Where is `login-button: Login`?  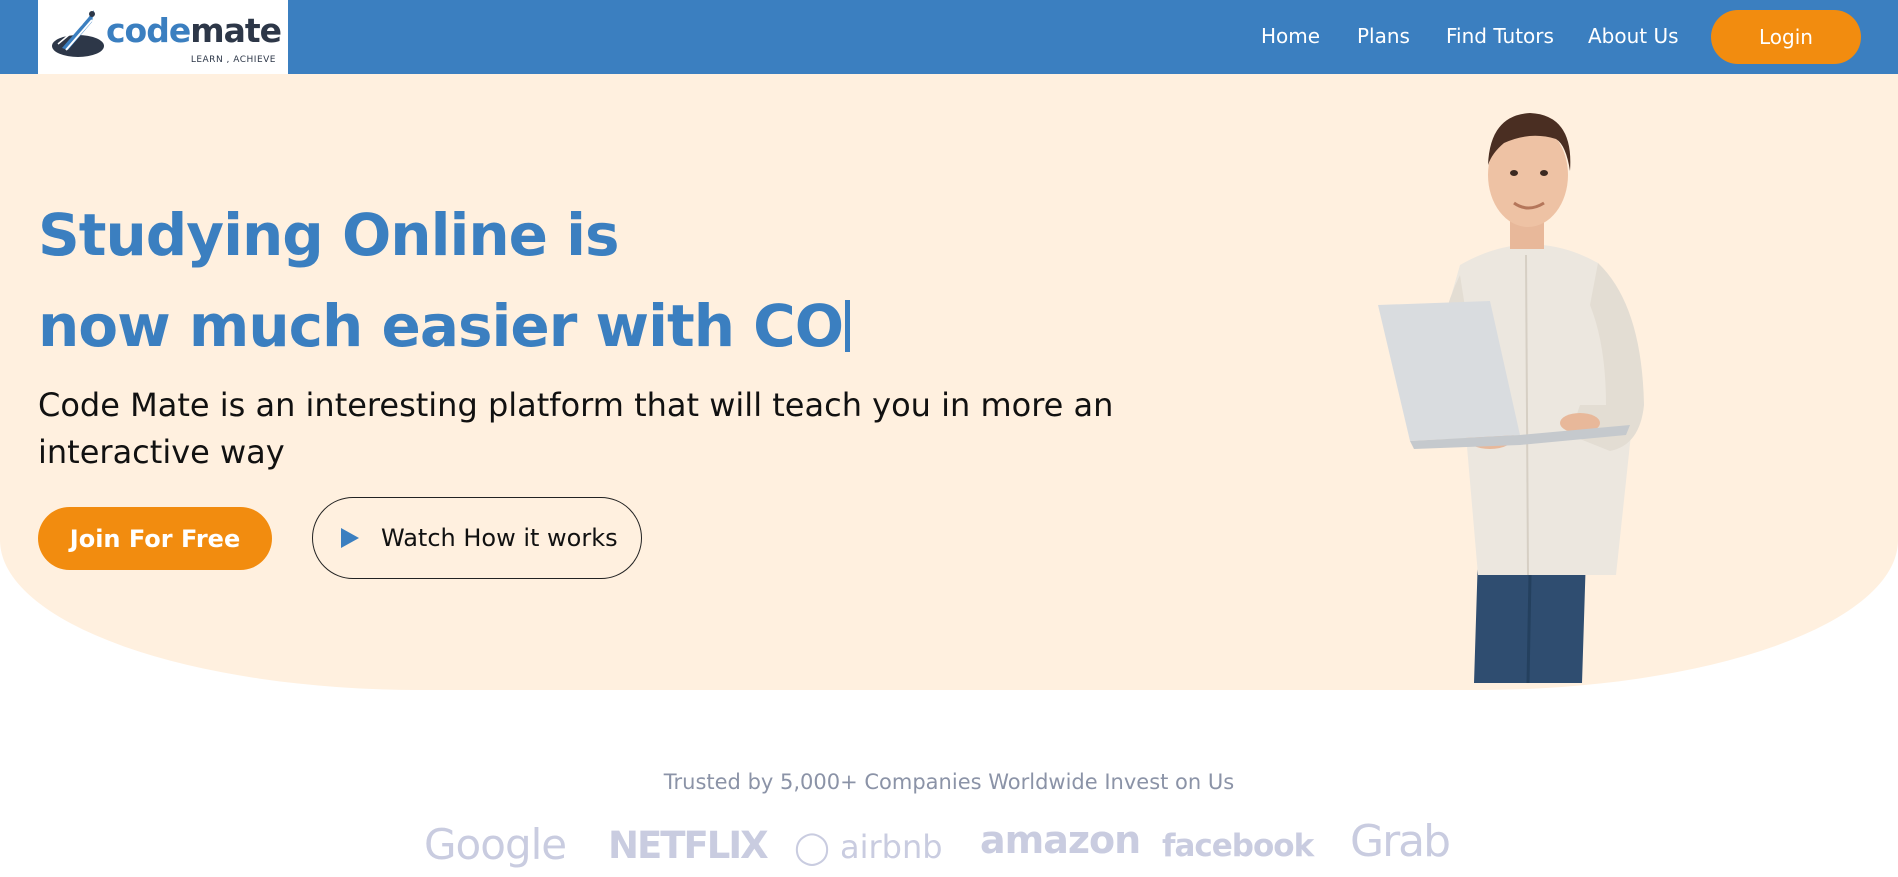 login-button: Login is located at coordinates (1786, 37).